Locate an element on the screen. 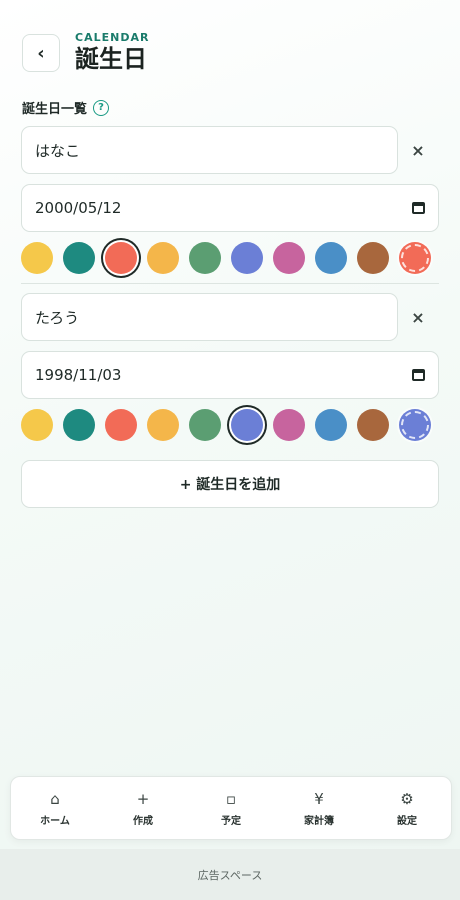  back-button: ‹ is located at coordinates (41, 53).